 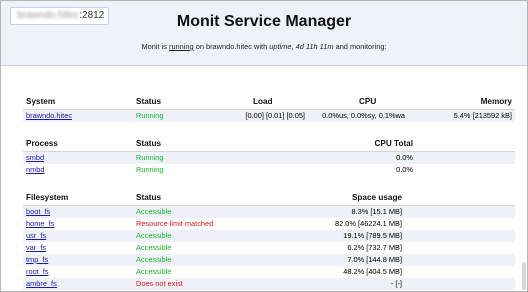 What do you see at coordinates (376, 211) in the screenshot?
I see `space-usage-value: 8.3% [15.1 MB]` at bounding box center [376, 211].